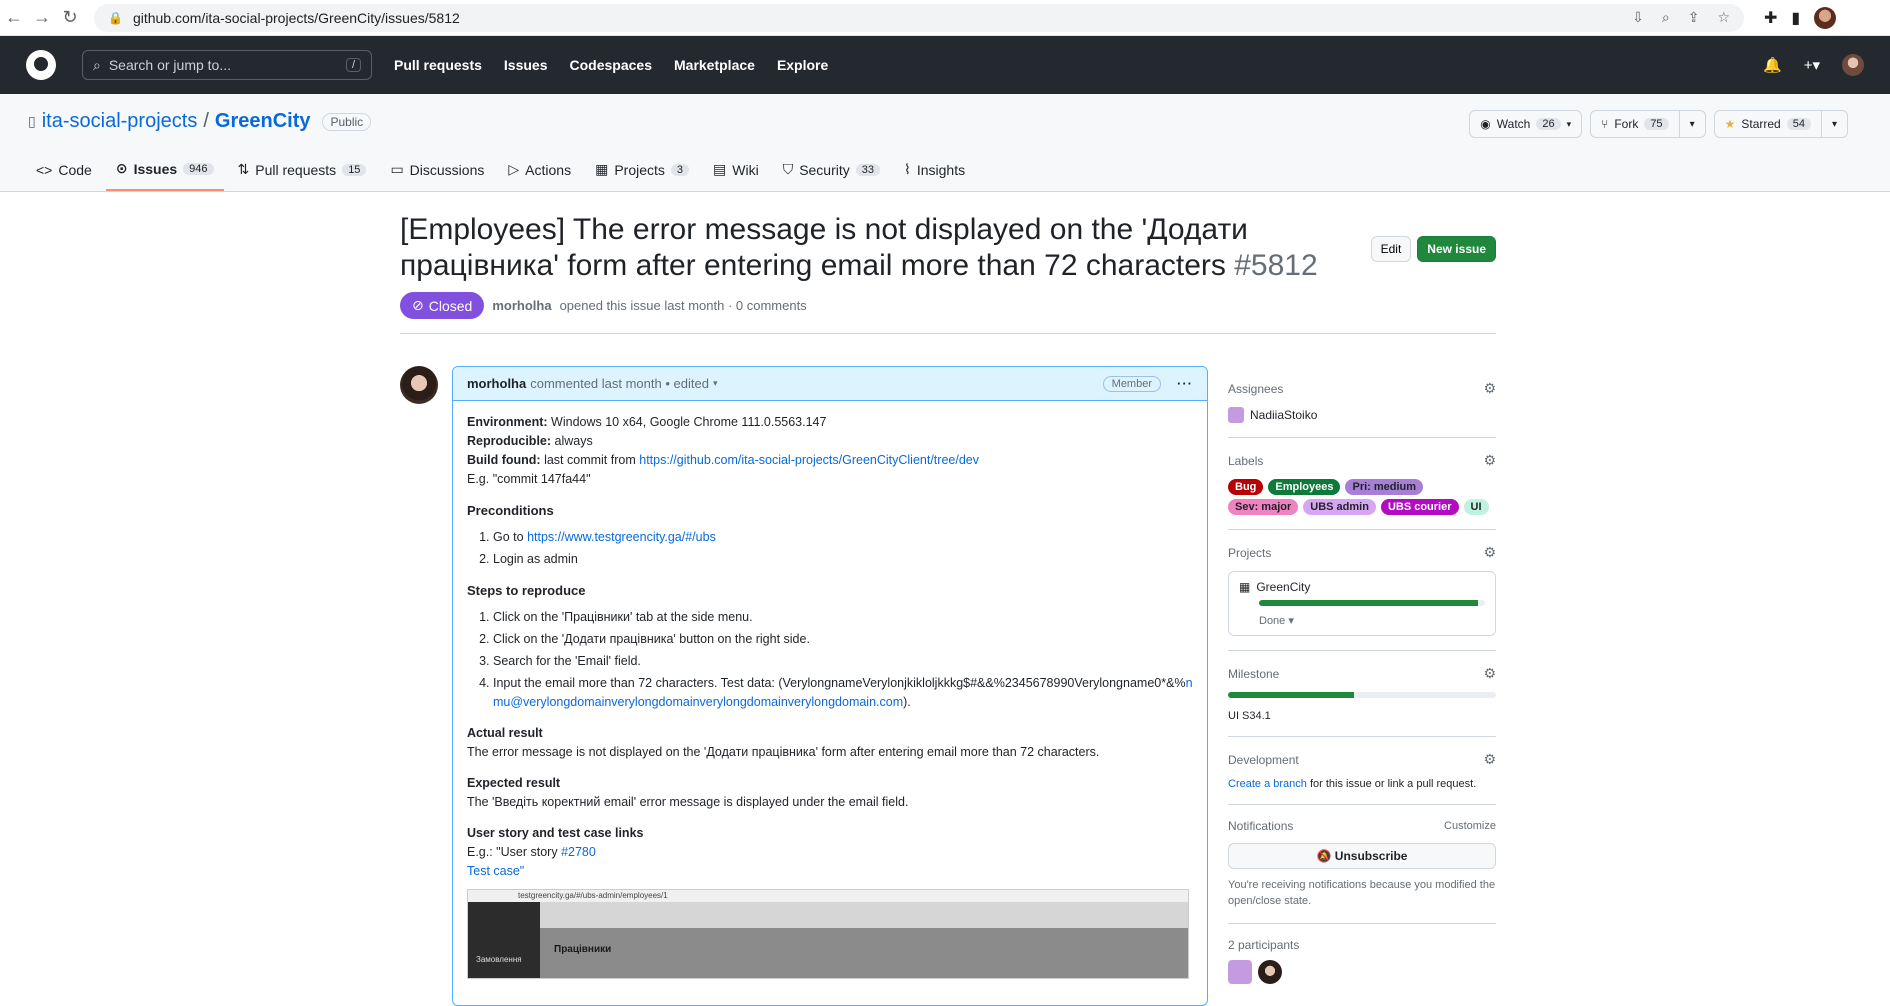  Describe the element at coordinates (1339, 507) in the screenshot. I see `label-badge: UBS admin` at that location.